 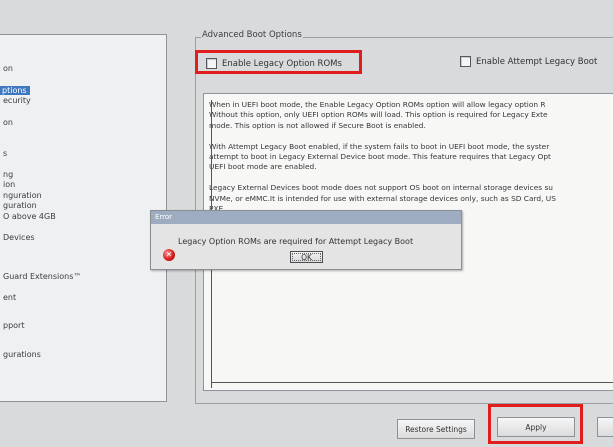 I want to click on nav-item: s, so click(x=5, y=153).